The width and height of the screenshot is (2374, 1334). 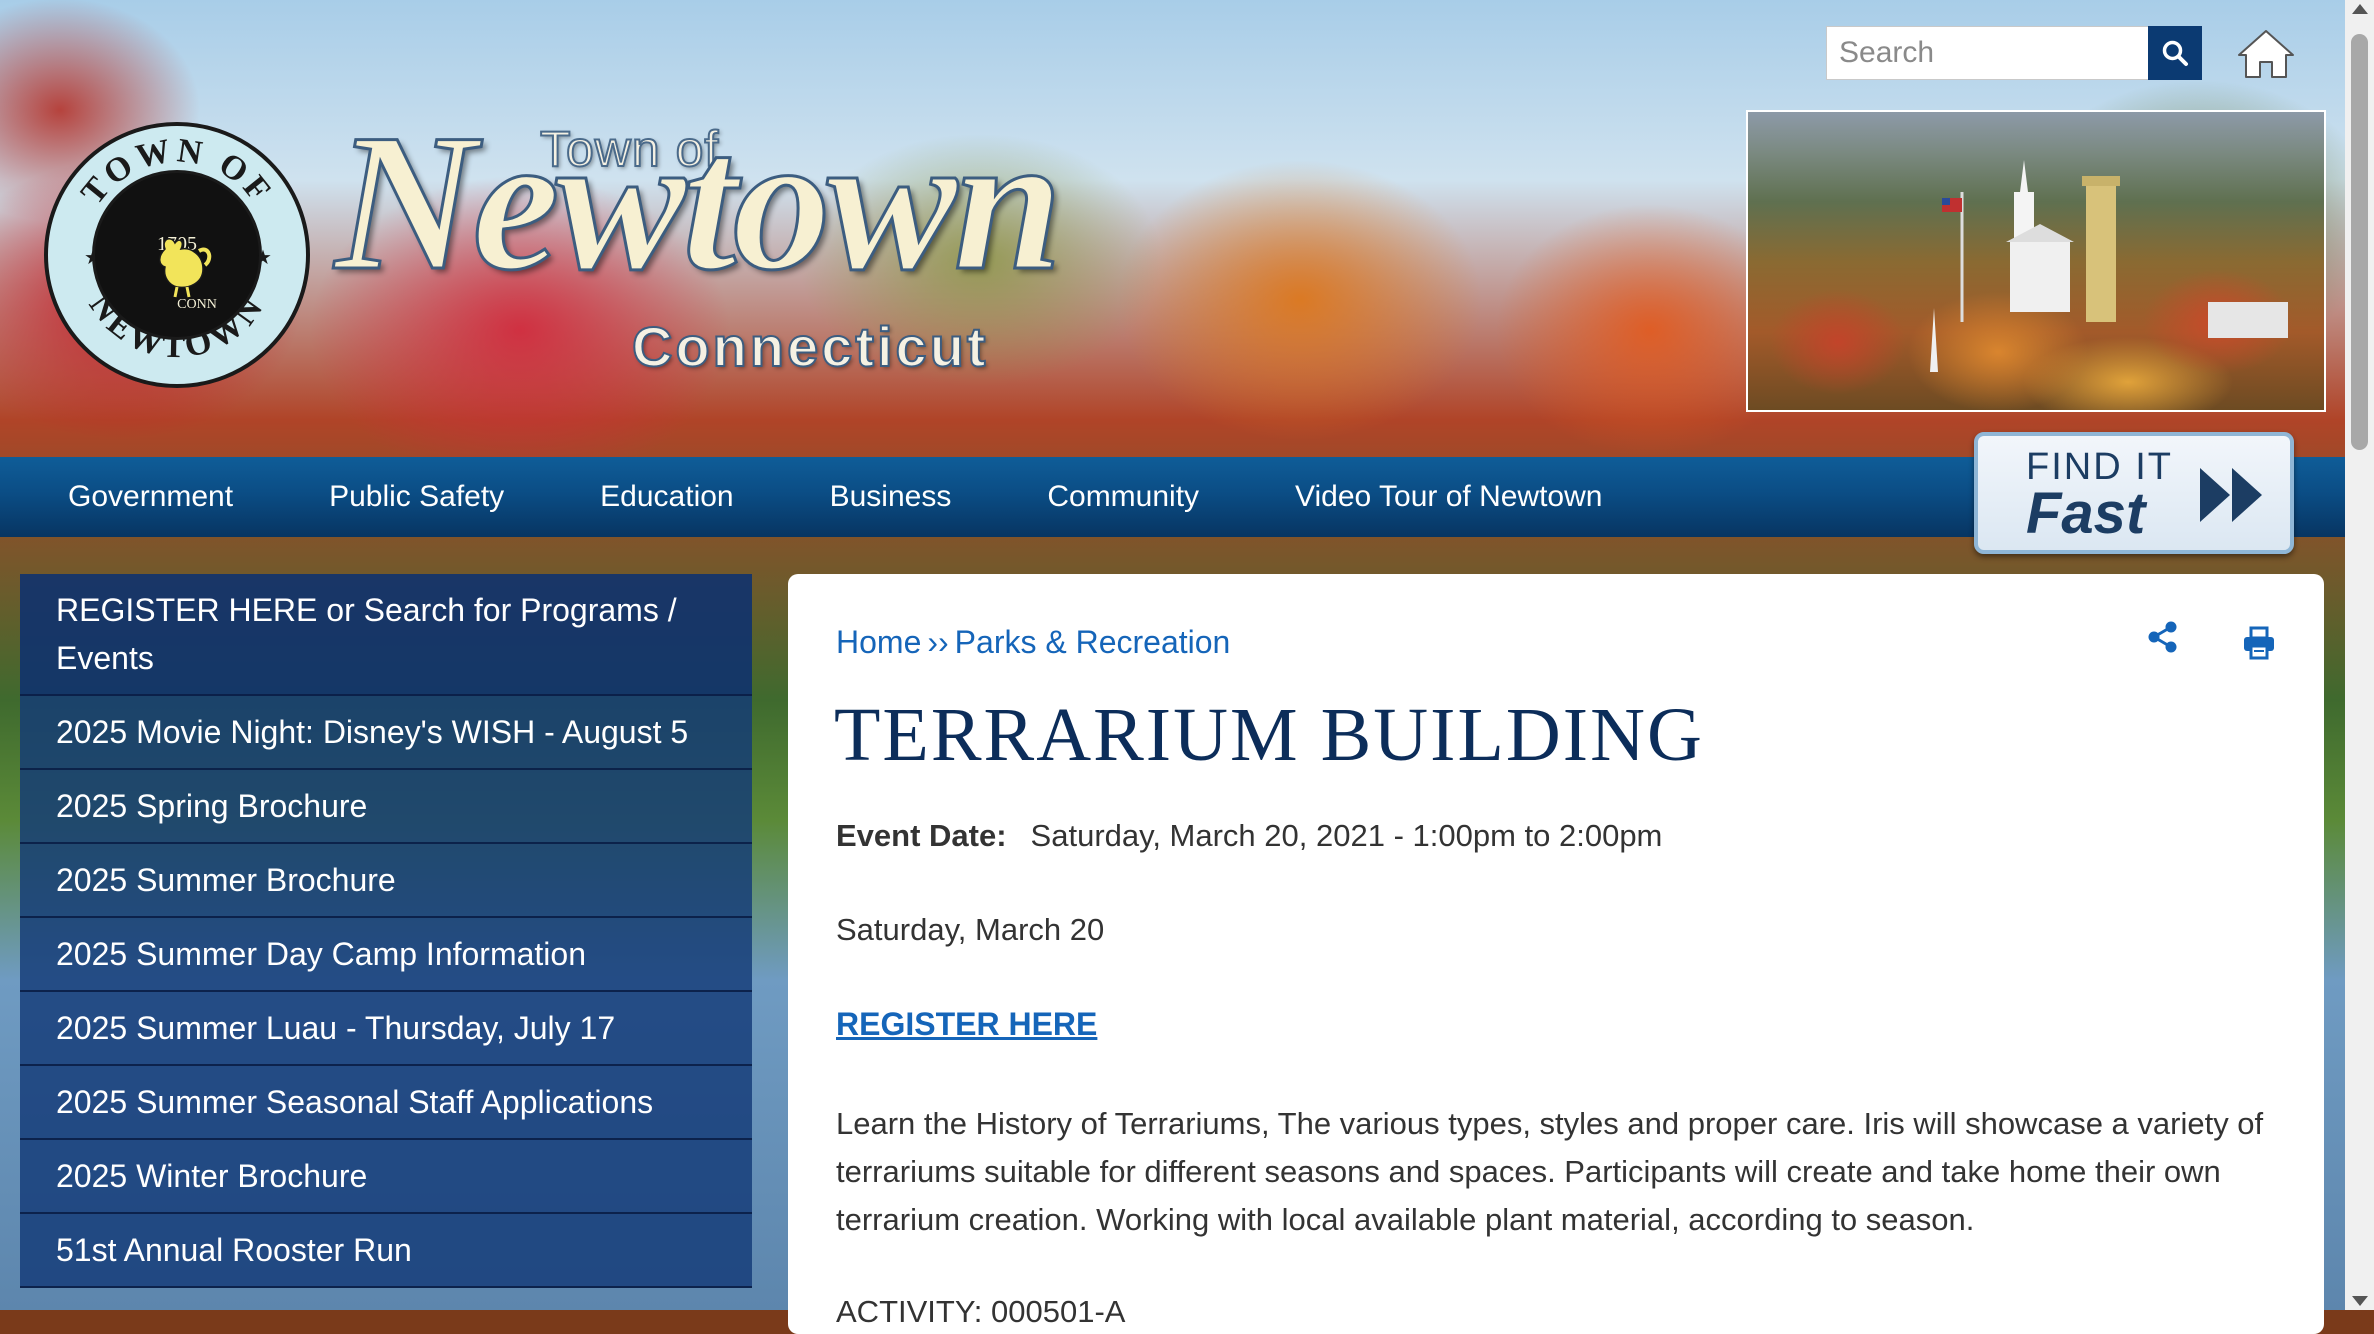 I want to click on event-date-label: Event Date:, so click(x=921, y=835).